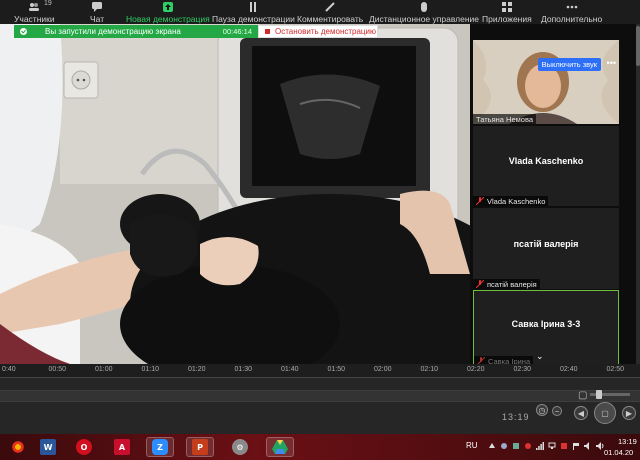  What do you see at coordinates (610, 394) in the screenshot?
I see `timeline-zoom-slider` at bounding box center [610, 394].